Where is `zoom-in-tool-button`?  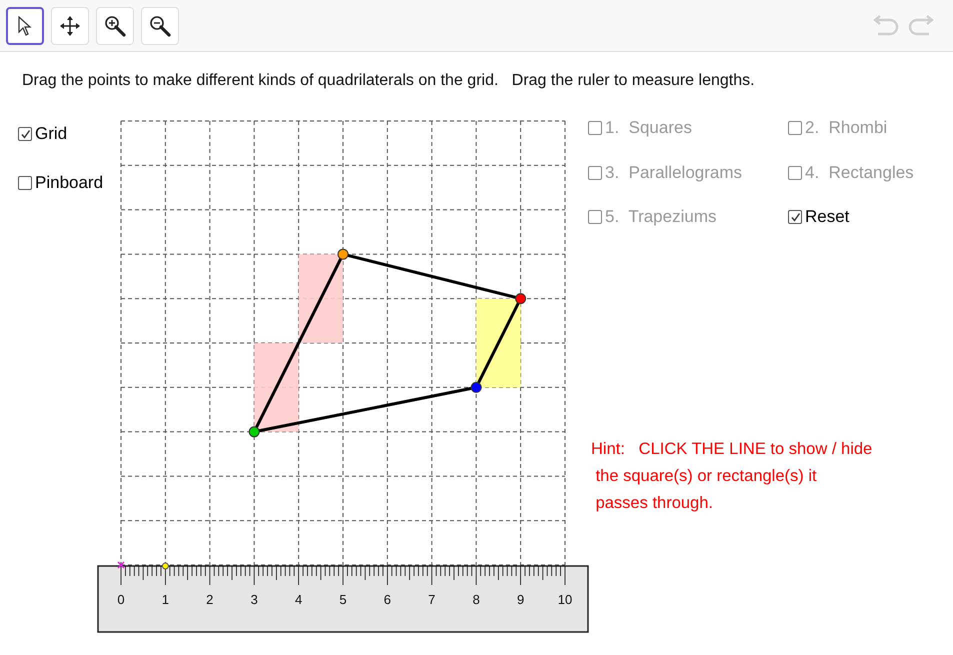 zoom-in-tool-button is located at coordinates (115, 25).